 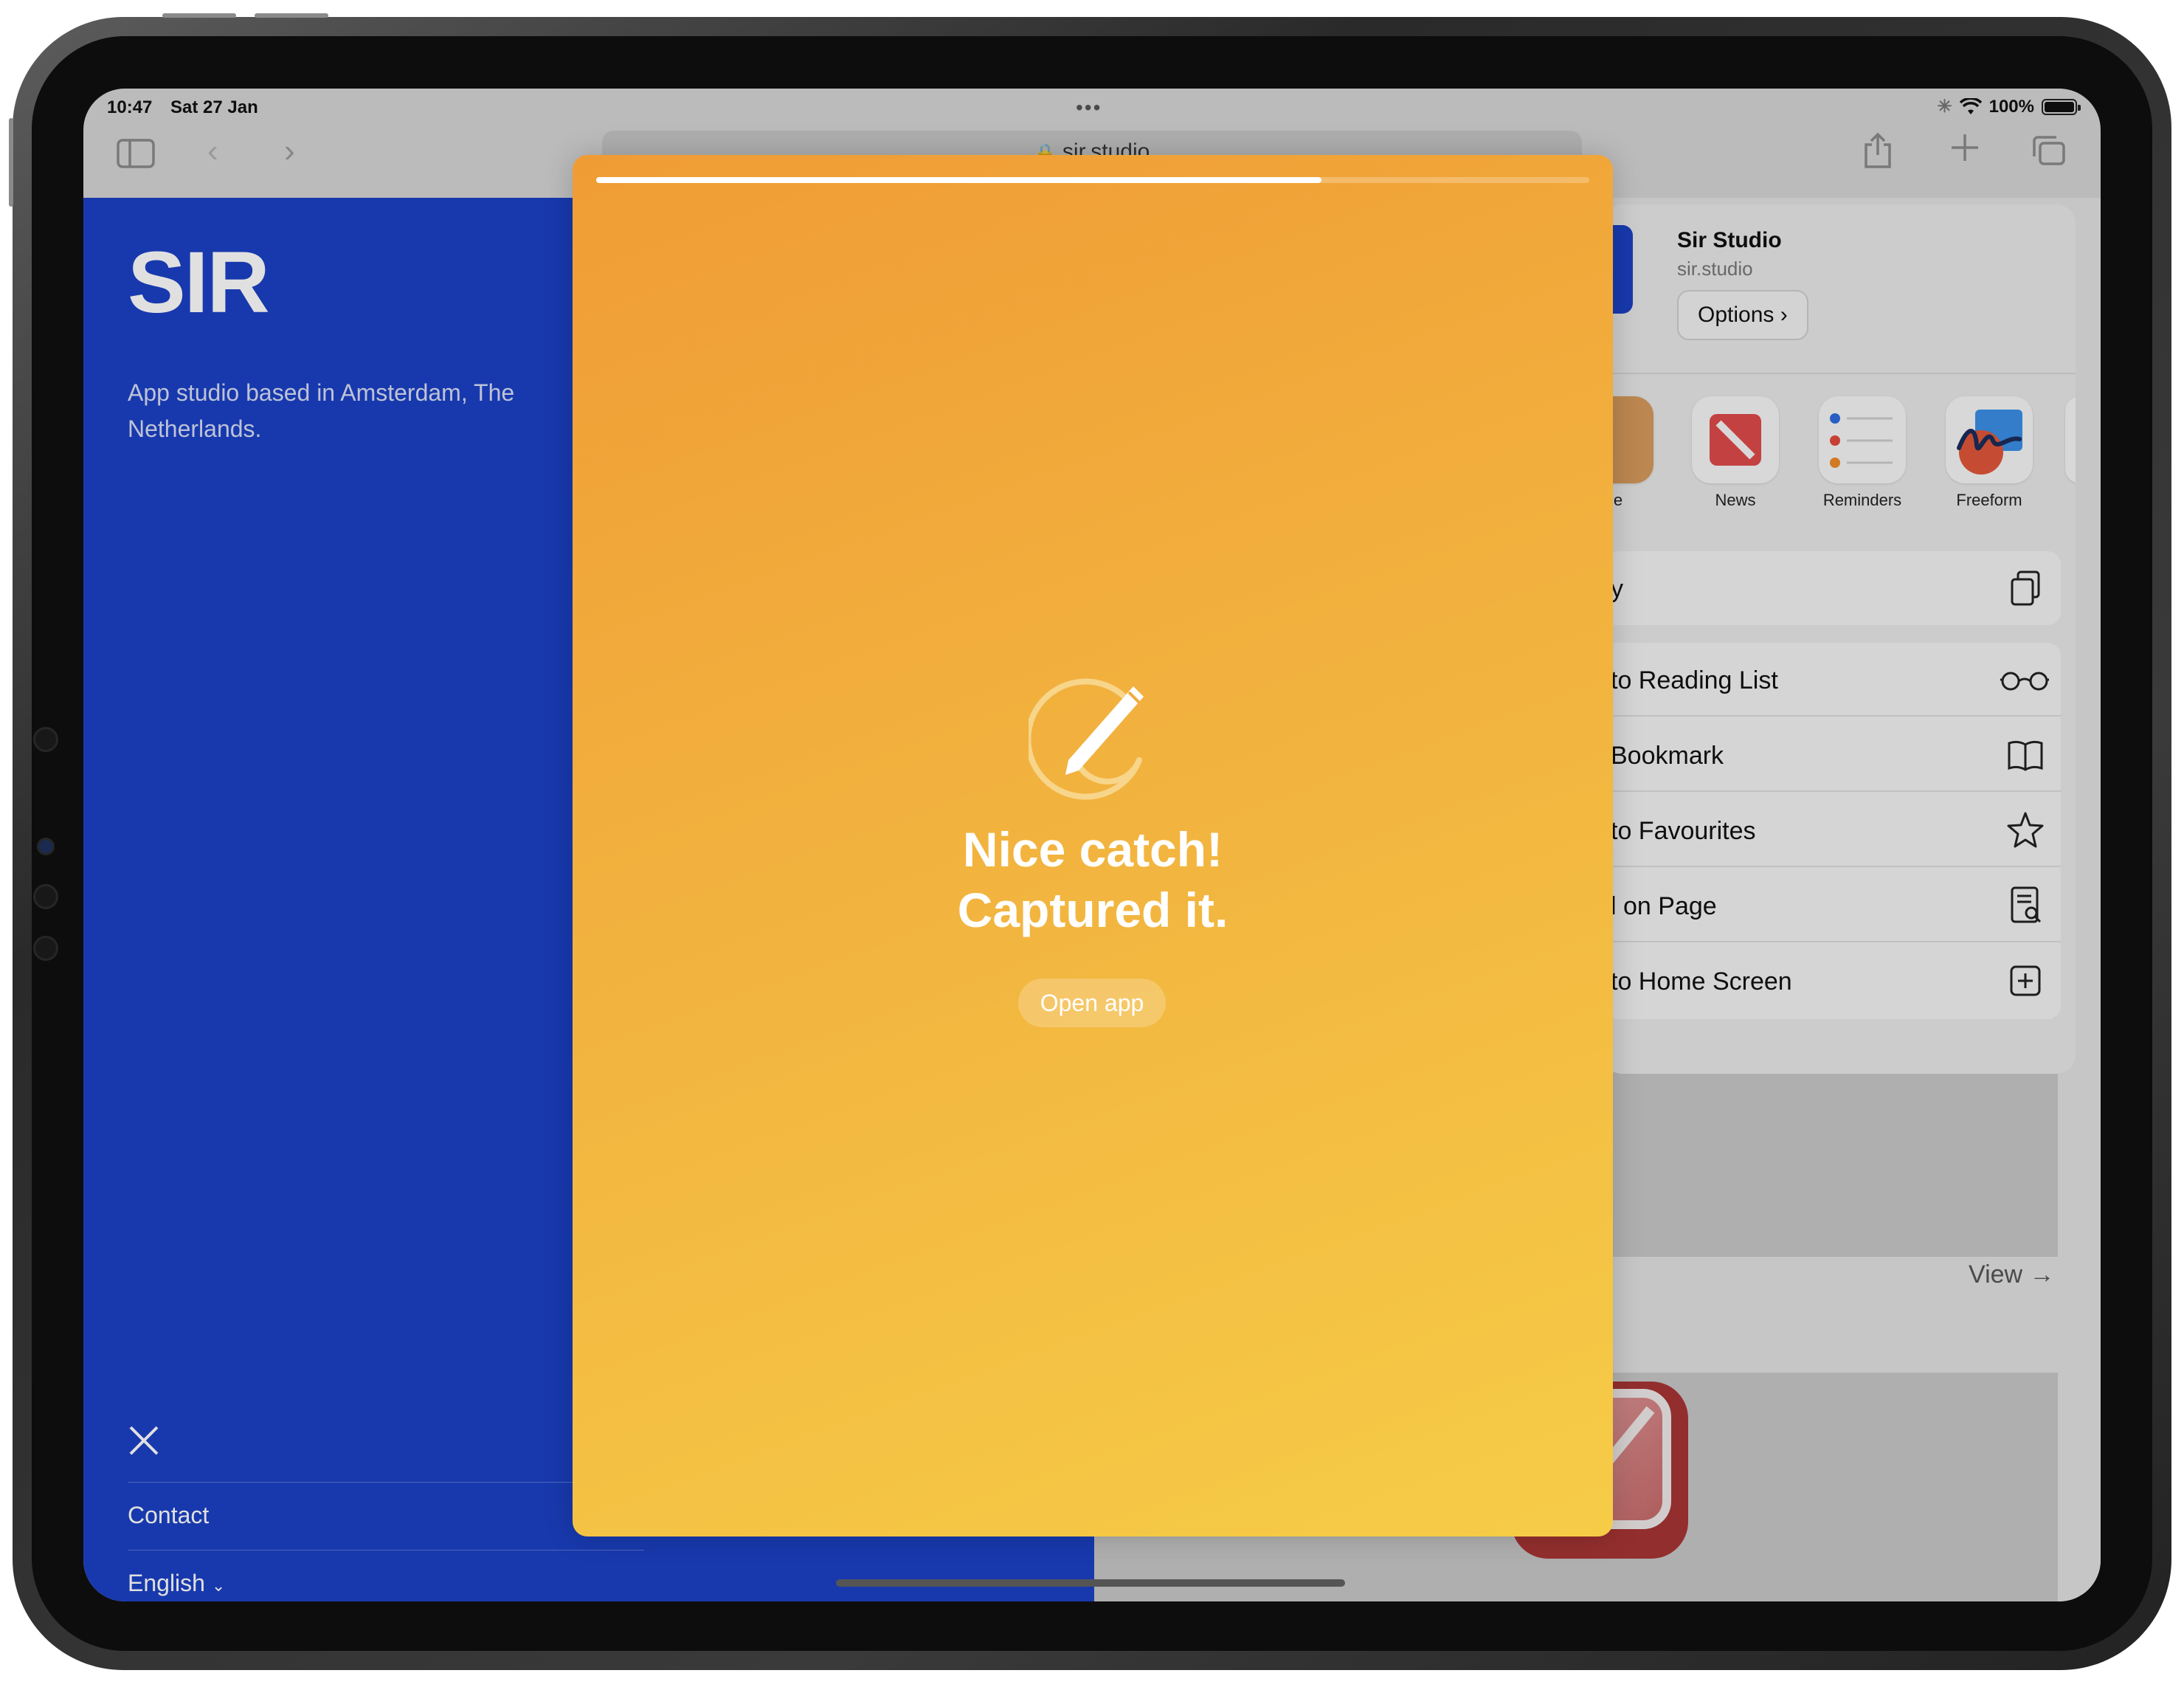 What do you see at coordinates (11, 163) in the screenshot?
I see `power-button` at bounding box center [11, 163].